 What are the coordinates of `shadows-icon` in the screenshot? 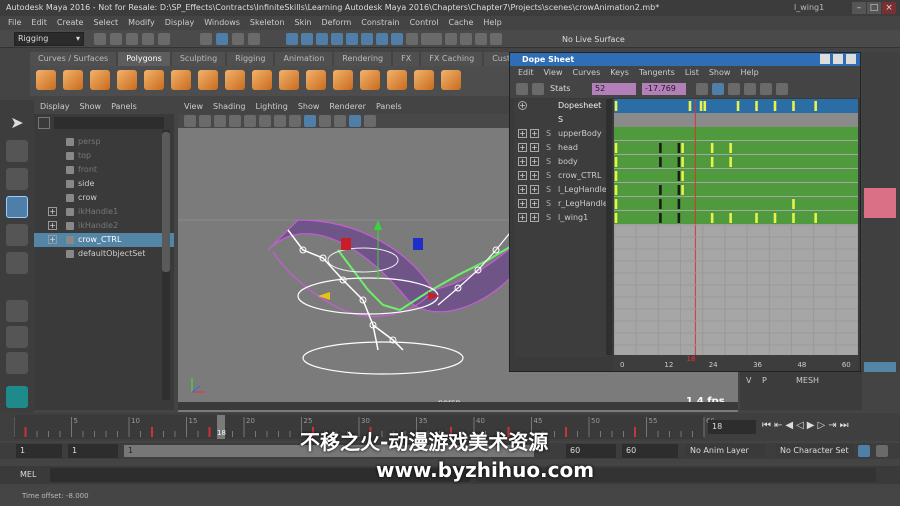 It's located at (340, 121).